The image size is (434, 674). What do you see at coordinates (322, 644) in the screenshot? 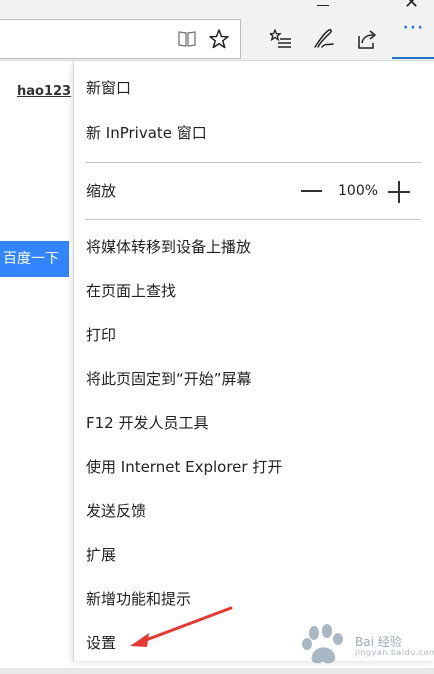
I see `baidu-paw-icon` at bounding box center [322, 644].